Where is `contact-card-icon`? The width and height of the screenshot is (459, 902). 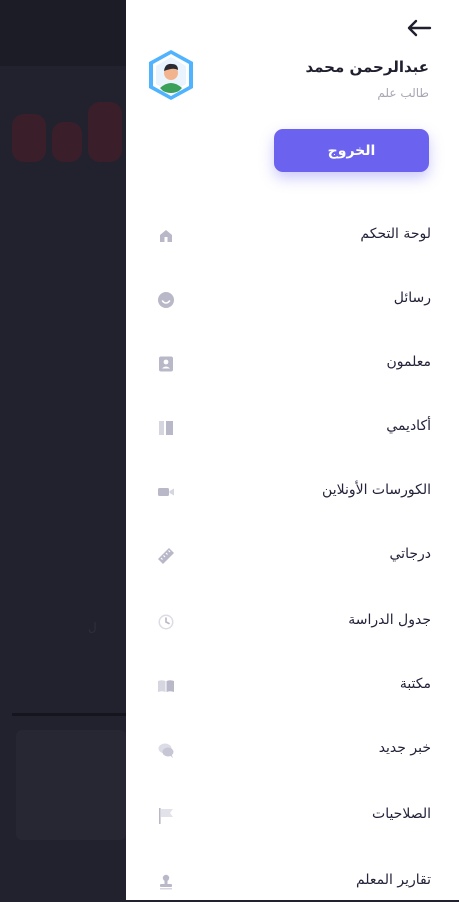 contact-card-icon is located at coordinates (166, 364).